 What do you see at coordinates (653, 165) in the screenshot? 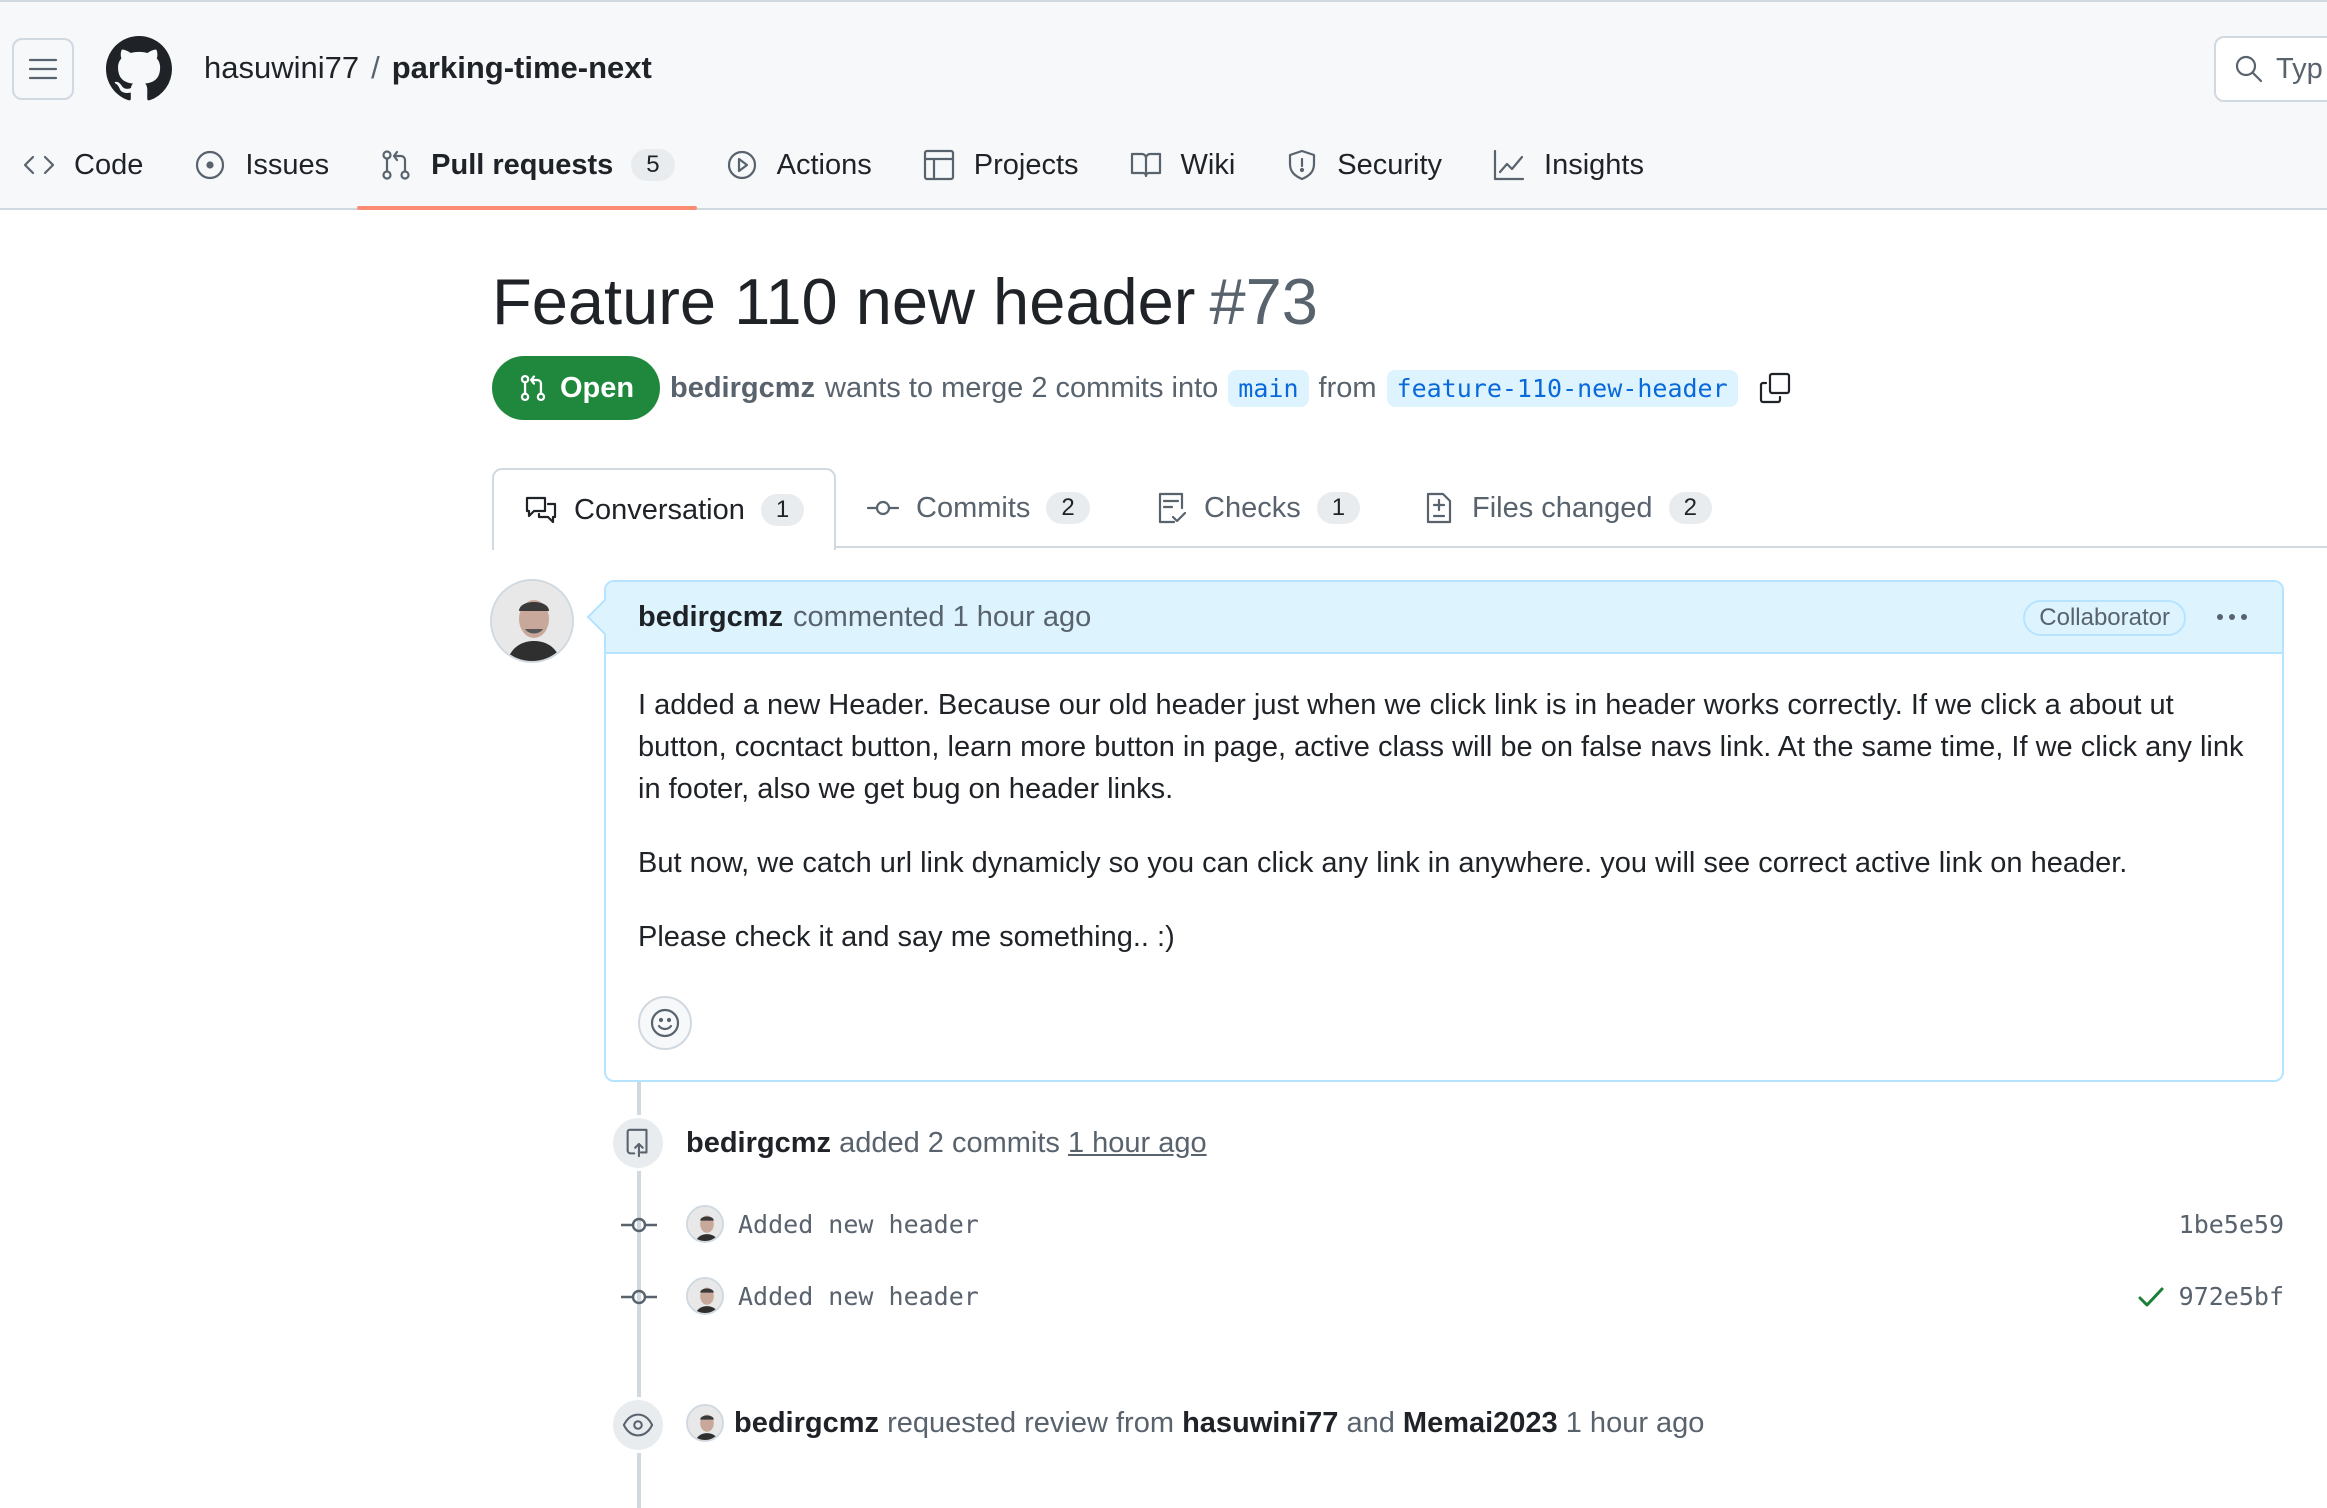
I see `pull-requests-count: 5` at bounding box center [653, 165].